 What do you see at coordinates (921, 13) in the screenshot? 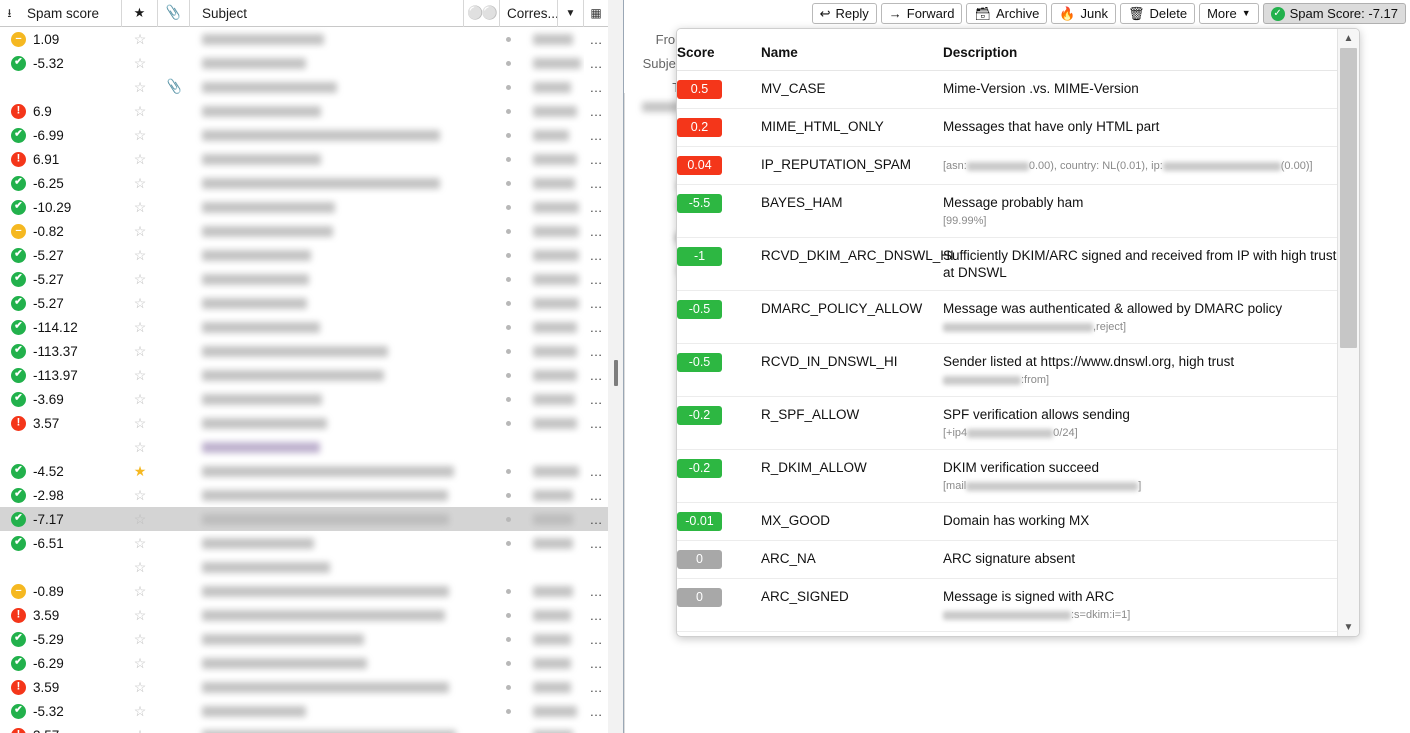
I see `forward-button: → Forward` at bounding box center [921, 13].